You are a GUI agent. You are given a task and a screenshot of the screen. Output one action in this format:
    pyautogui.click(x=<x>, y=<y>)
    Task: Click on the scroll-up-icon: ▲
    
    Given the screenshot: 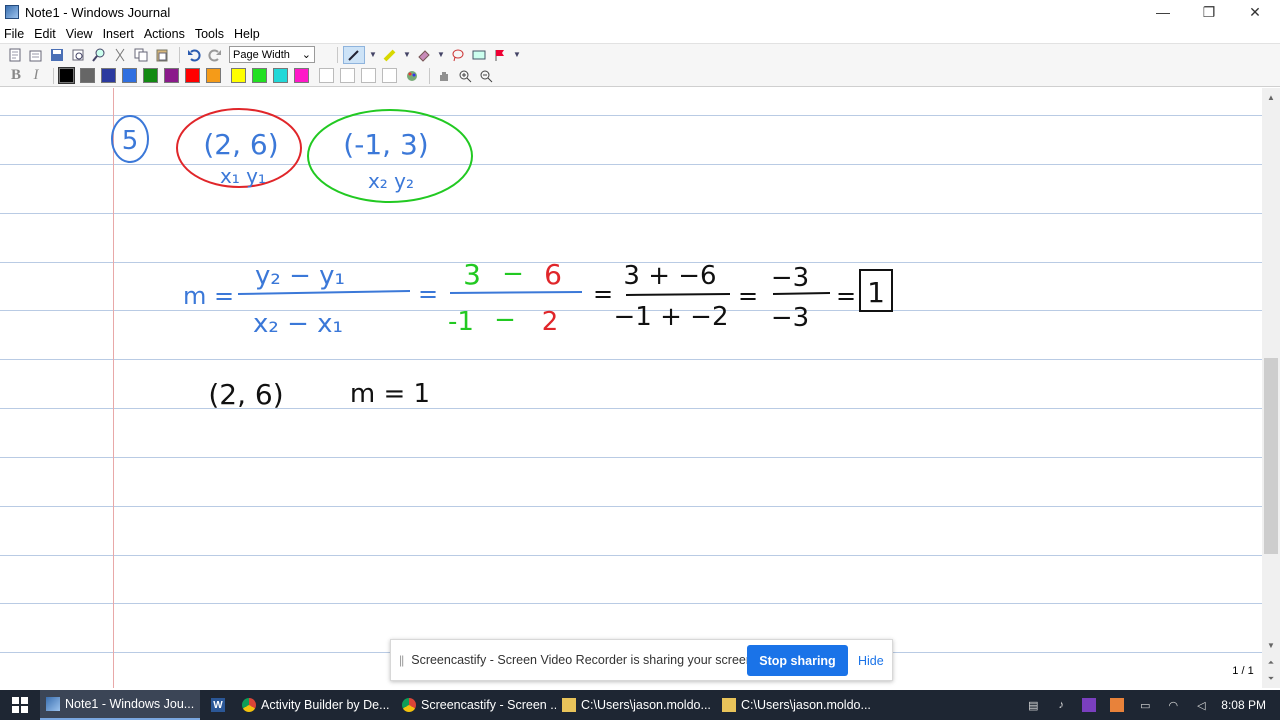 What is the action you would take?
    pyautogui.click(x=1271, y=97)
    